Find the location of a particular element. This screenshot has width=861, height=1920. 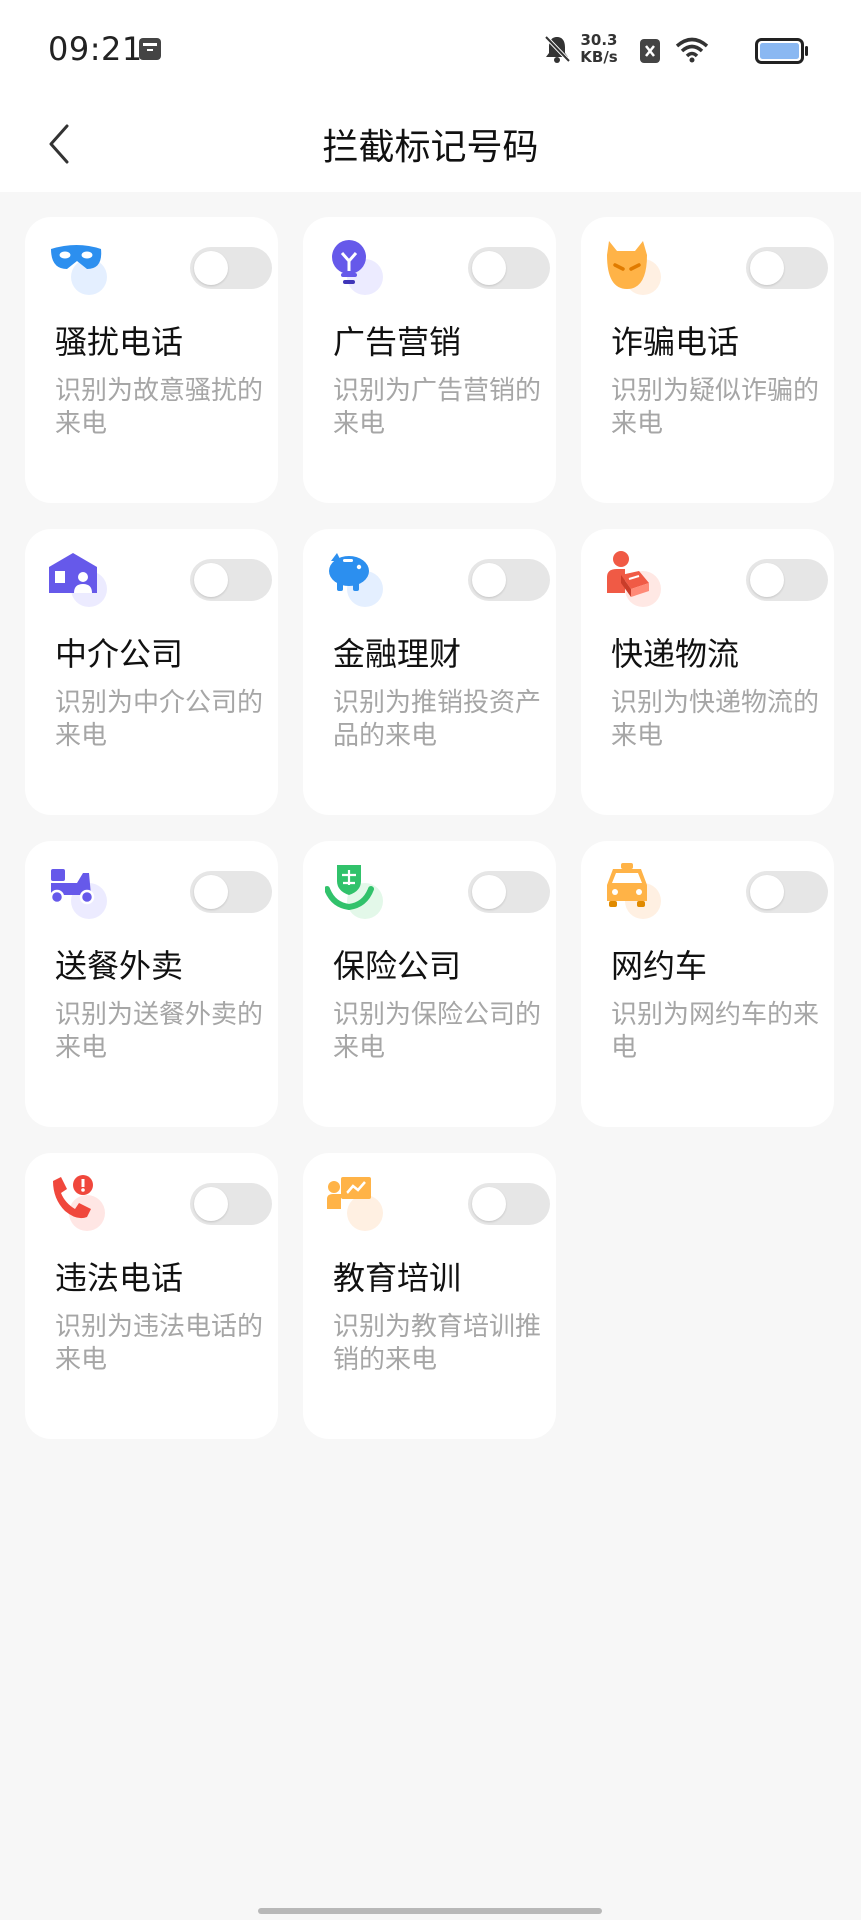

category-title: 金融理财 is located at coordinates (397, 654).